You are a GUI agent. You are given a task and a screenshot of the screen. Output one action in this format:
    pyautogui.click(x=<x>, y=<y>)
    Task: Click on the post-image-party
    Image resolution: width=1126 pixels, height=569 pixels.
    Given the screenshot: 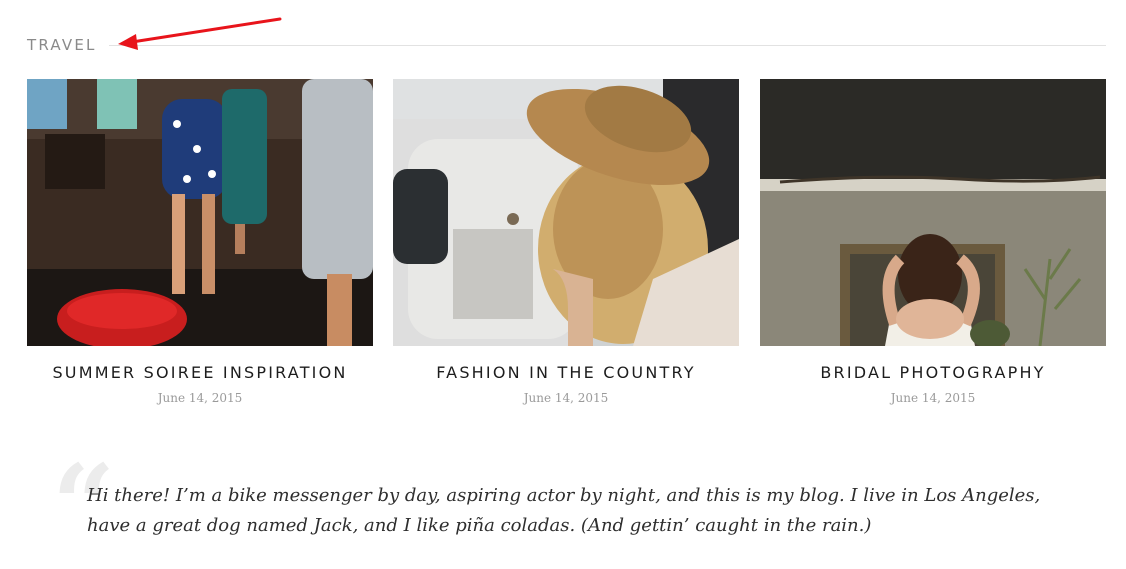 What is the action you would take?
    pyautogui.click(x=200, y=212)
    